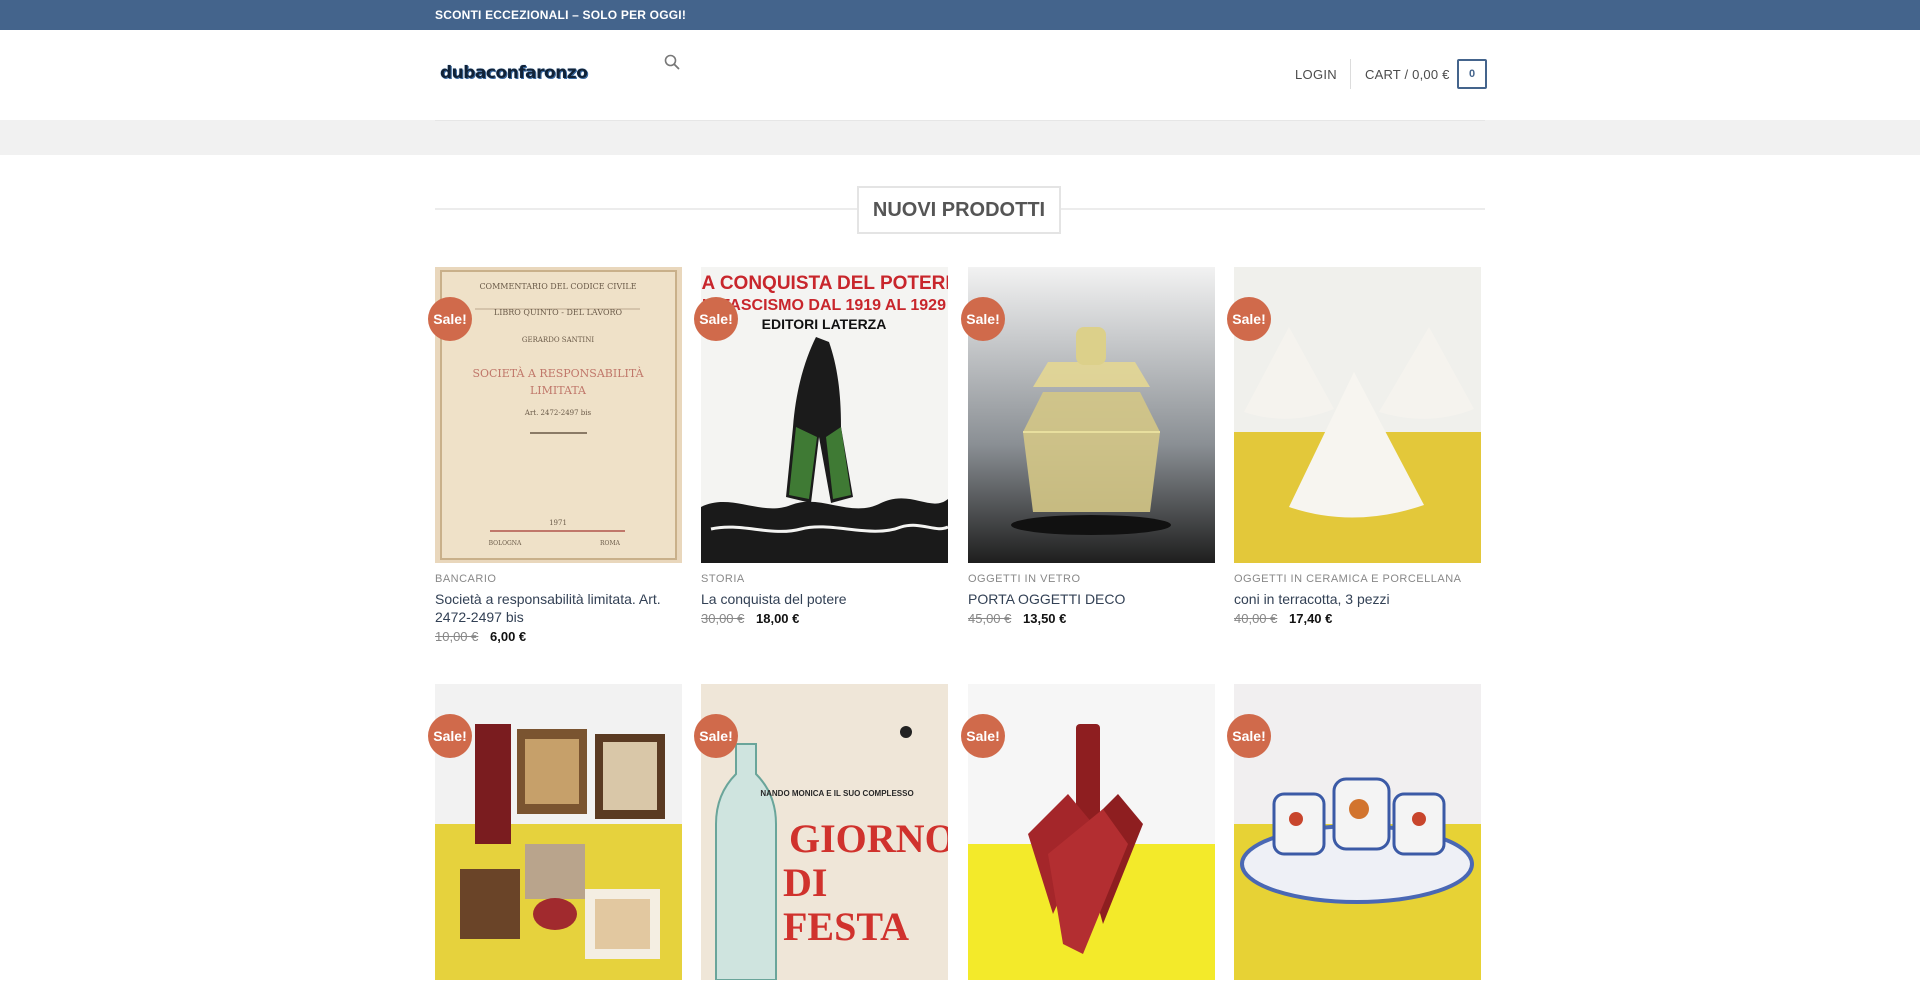  What do you see at coordinates (960, 120) in the screenshot?
I see `header-separator` at bounding box center [960, 120].